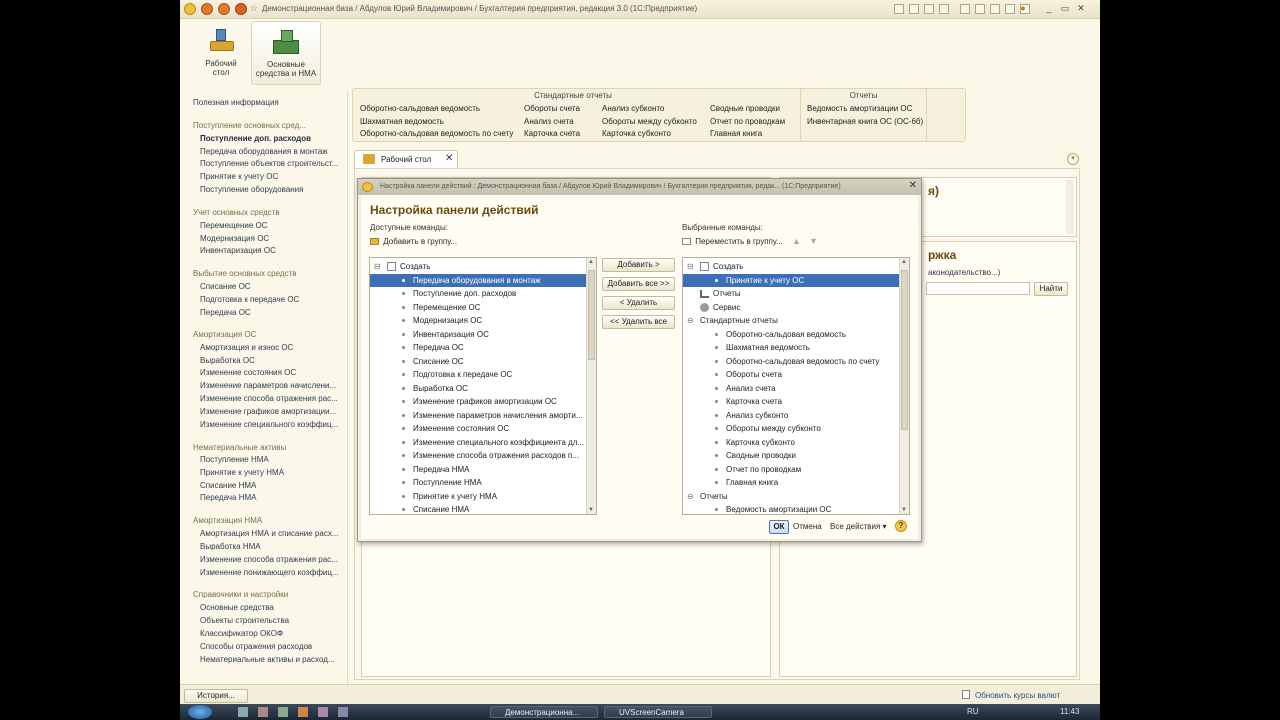 The height and width of the screenshot is (720, 1280). Describe the element at coordinates (904, 386) in the screenshot. I see `selected-scrollbar: ▲ ▼` at that location.